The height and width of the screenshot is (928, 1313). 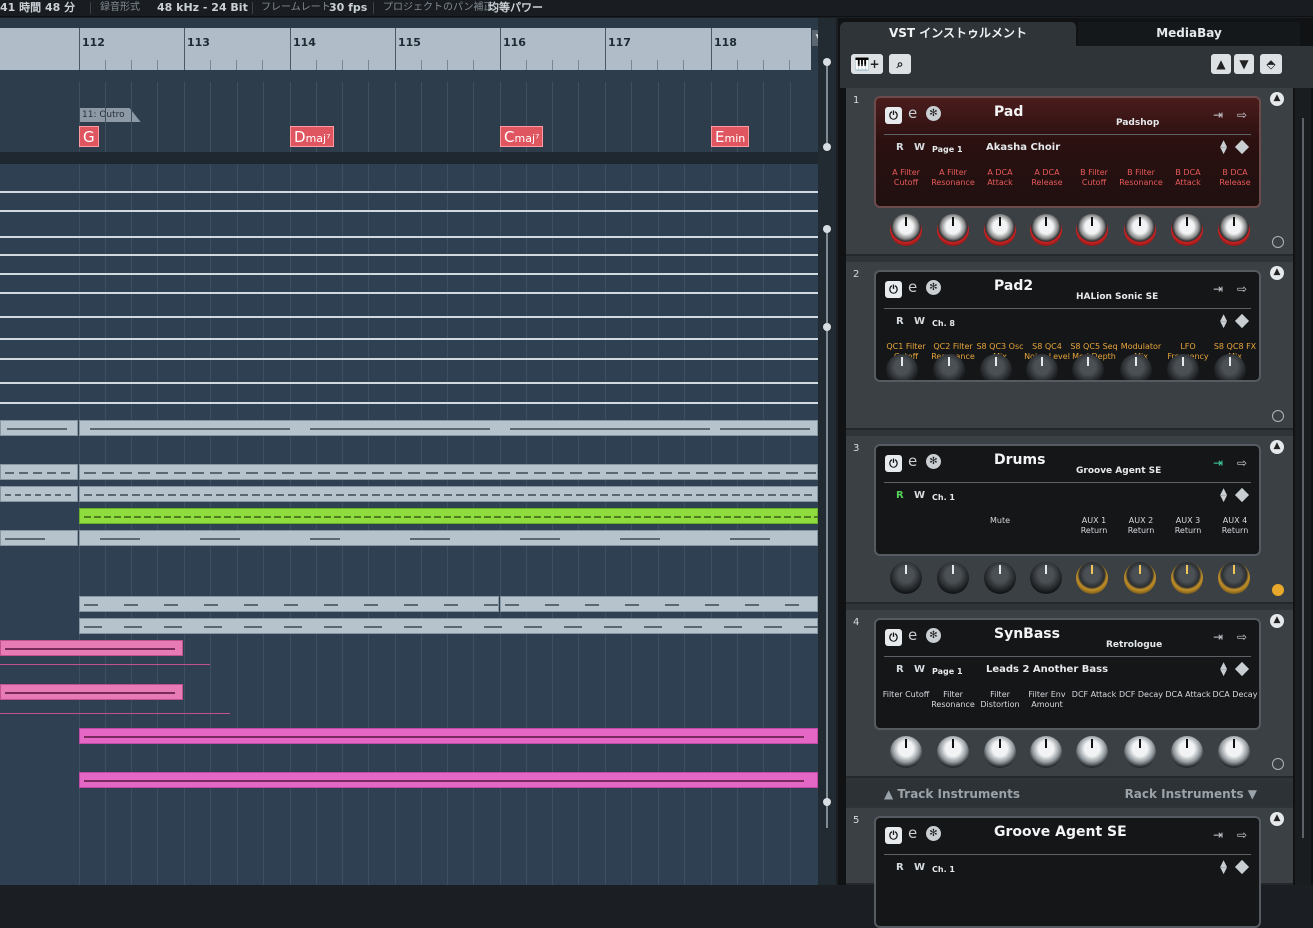 What do you see at coordinates (1303, 486) in the screenshot?
I see `rack-scrollbar` at bounding box center [1303, 486].